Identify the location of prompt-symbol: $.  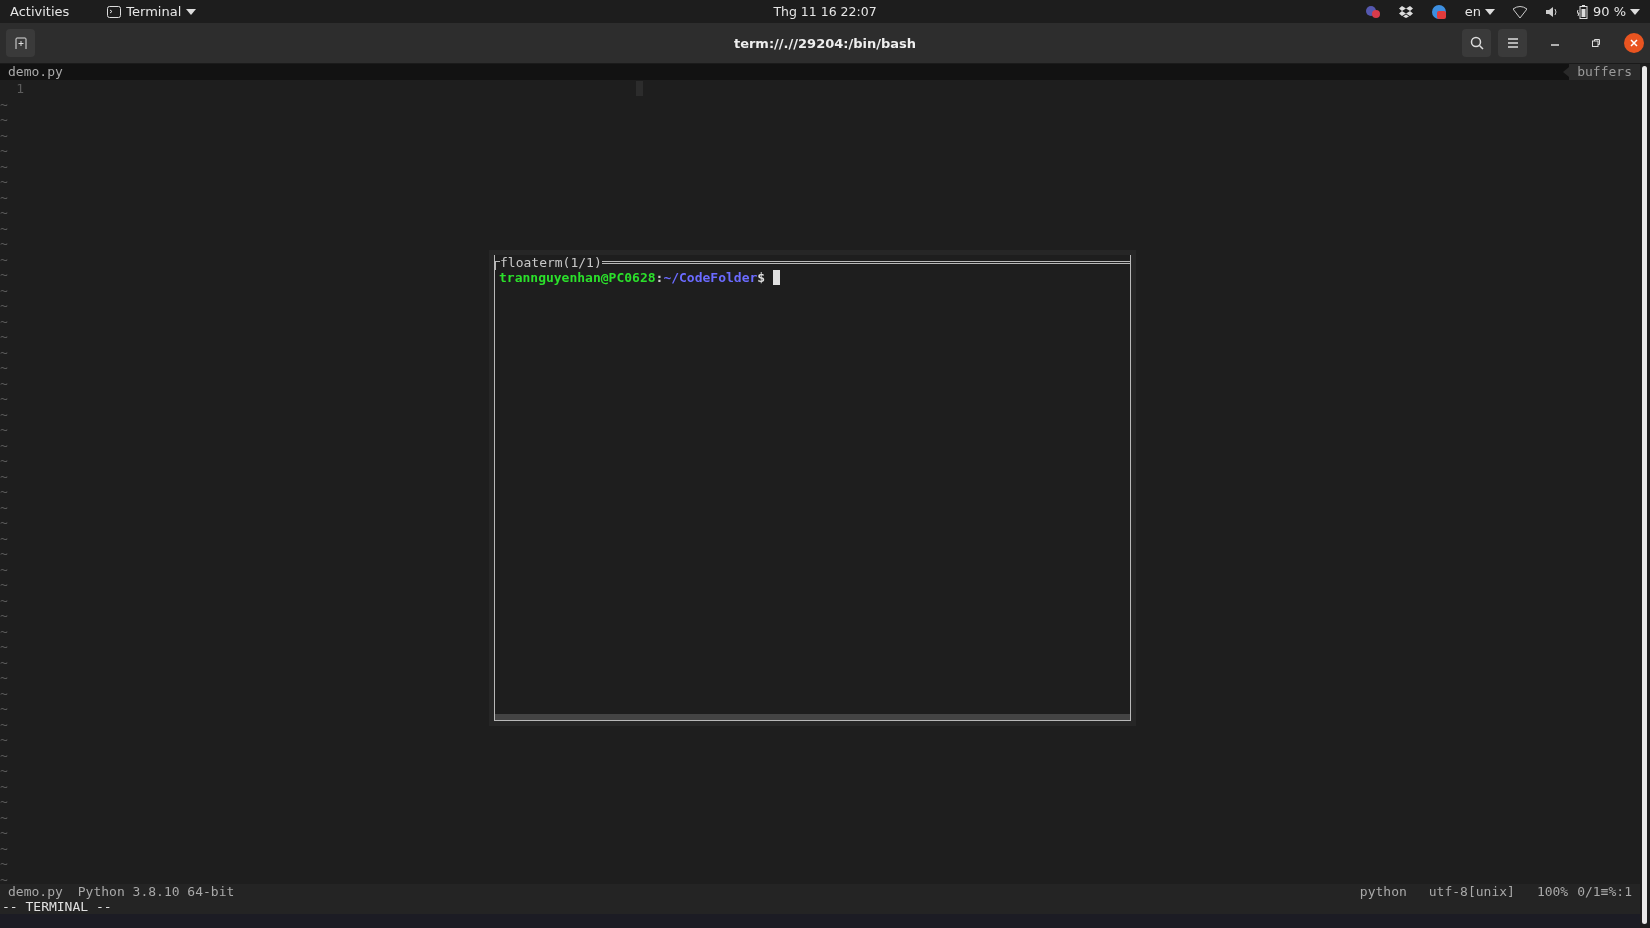
(761, 277).